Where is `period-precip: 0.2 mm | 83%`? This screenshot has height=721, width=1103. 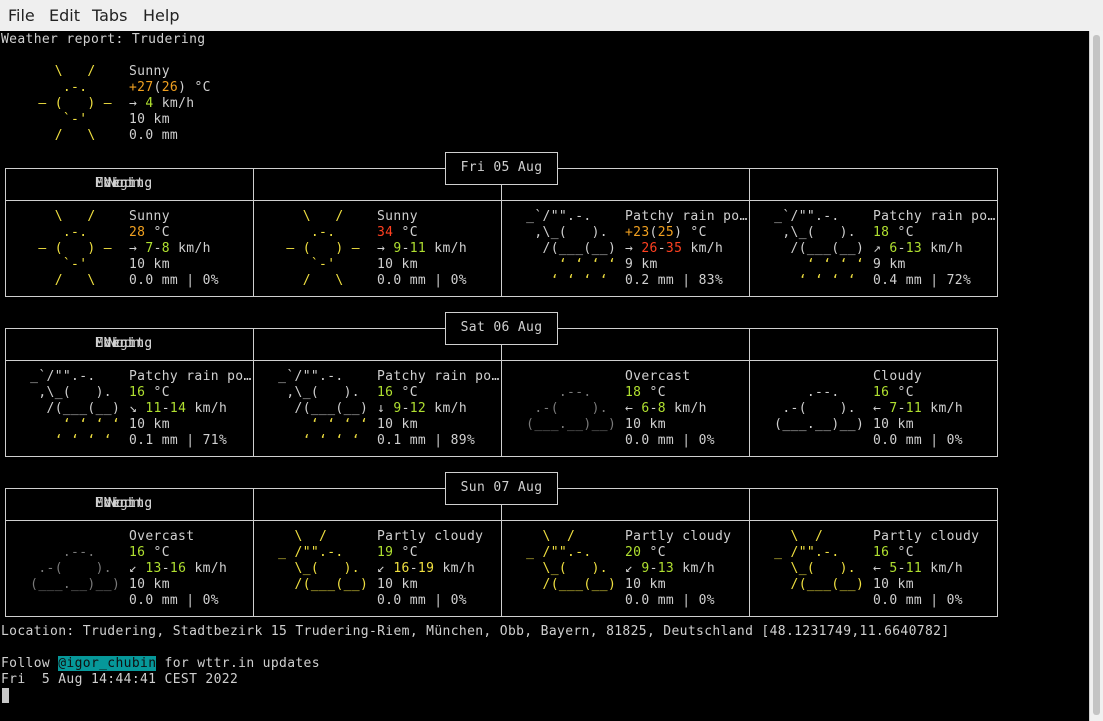
period-precip: 0.2 mm | 83% is located at coordinates (674, 280).